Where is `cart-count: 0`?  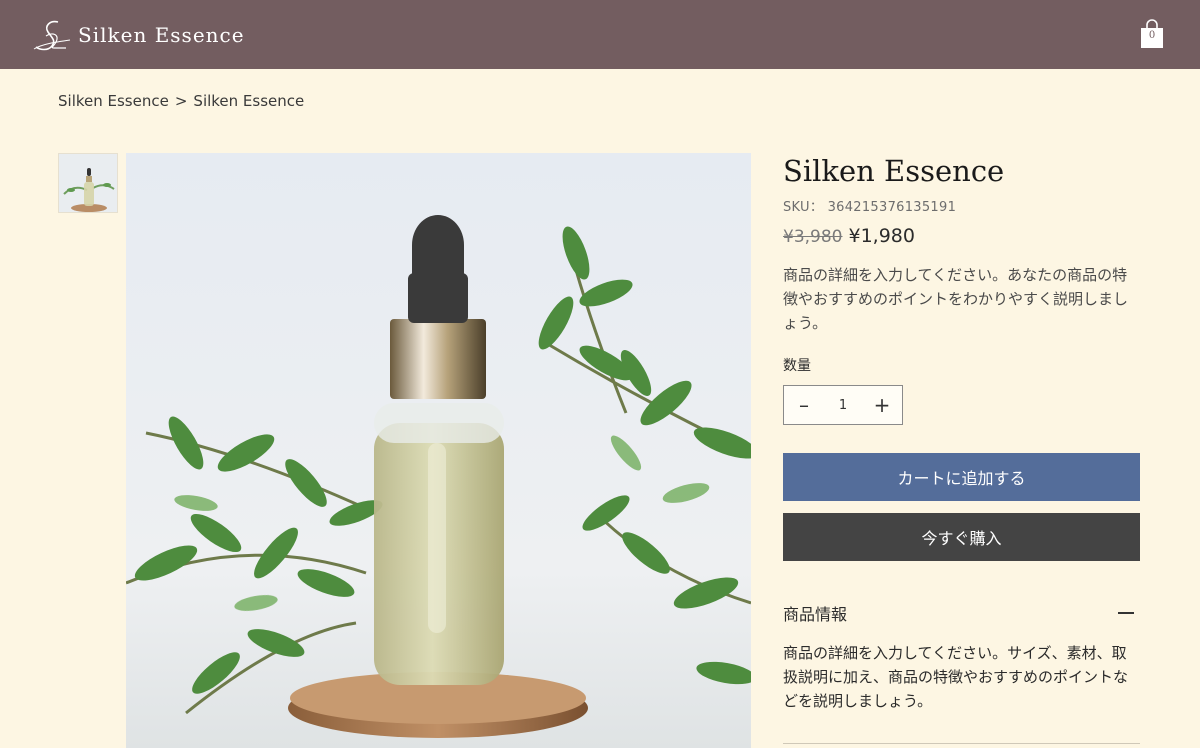
cart-count: 0 is located at coordinates (1152, 35).